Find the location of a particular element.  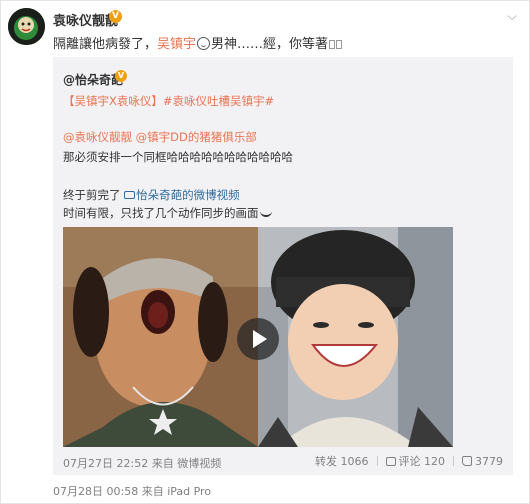

body-line: 那必须安排一个同框哈哈哈哈哈哈哈哈哈哈哈 is located at coordinates (178, 157).